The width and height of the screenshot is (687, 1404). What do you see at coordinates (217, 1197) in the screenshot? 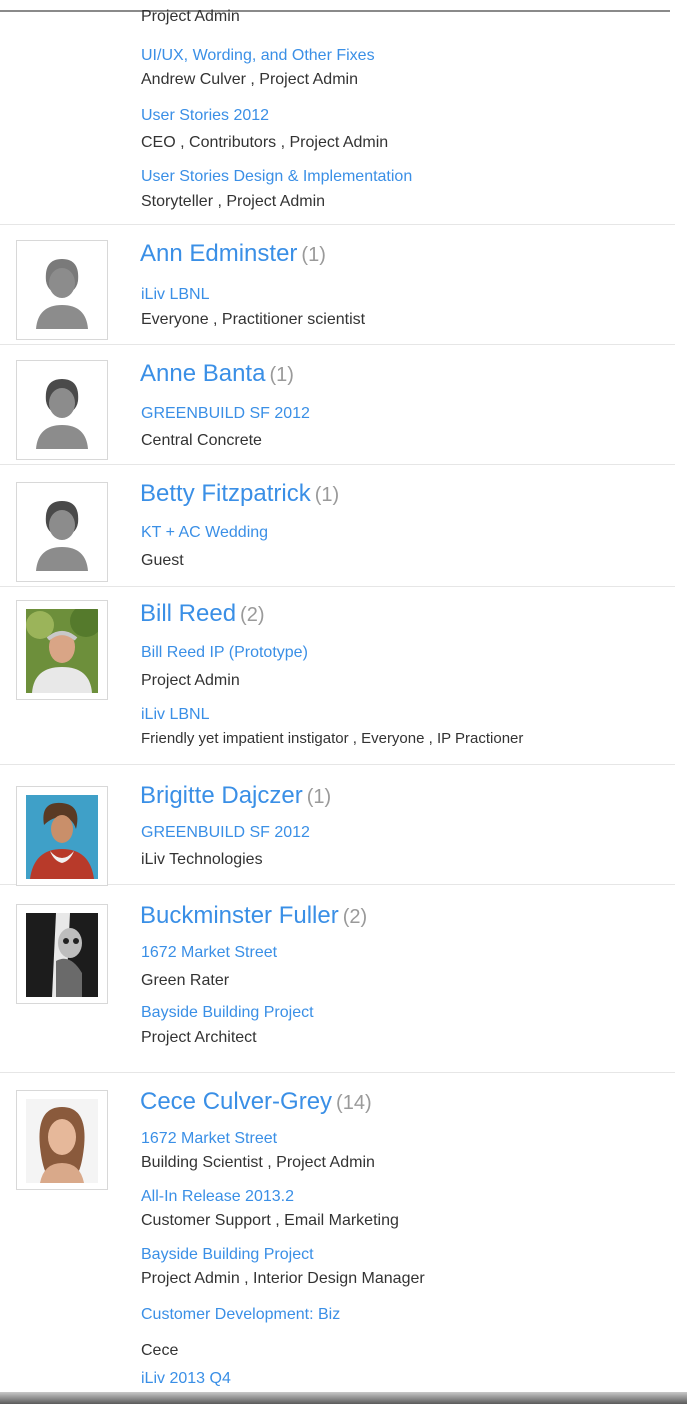
I see `project-link: All-In Release 2013.2` at bounding box center [217, 1197].